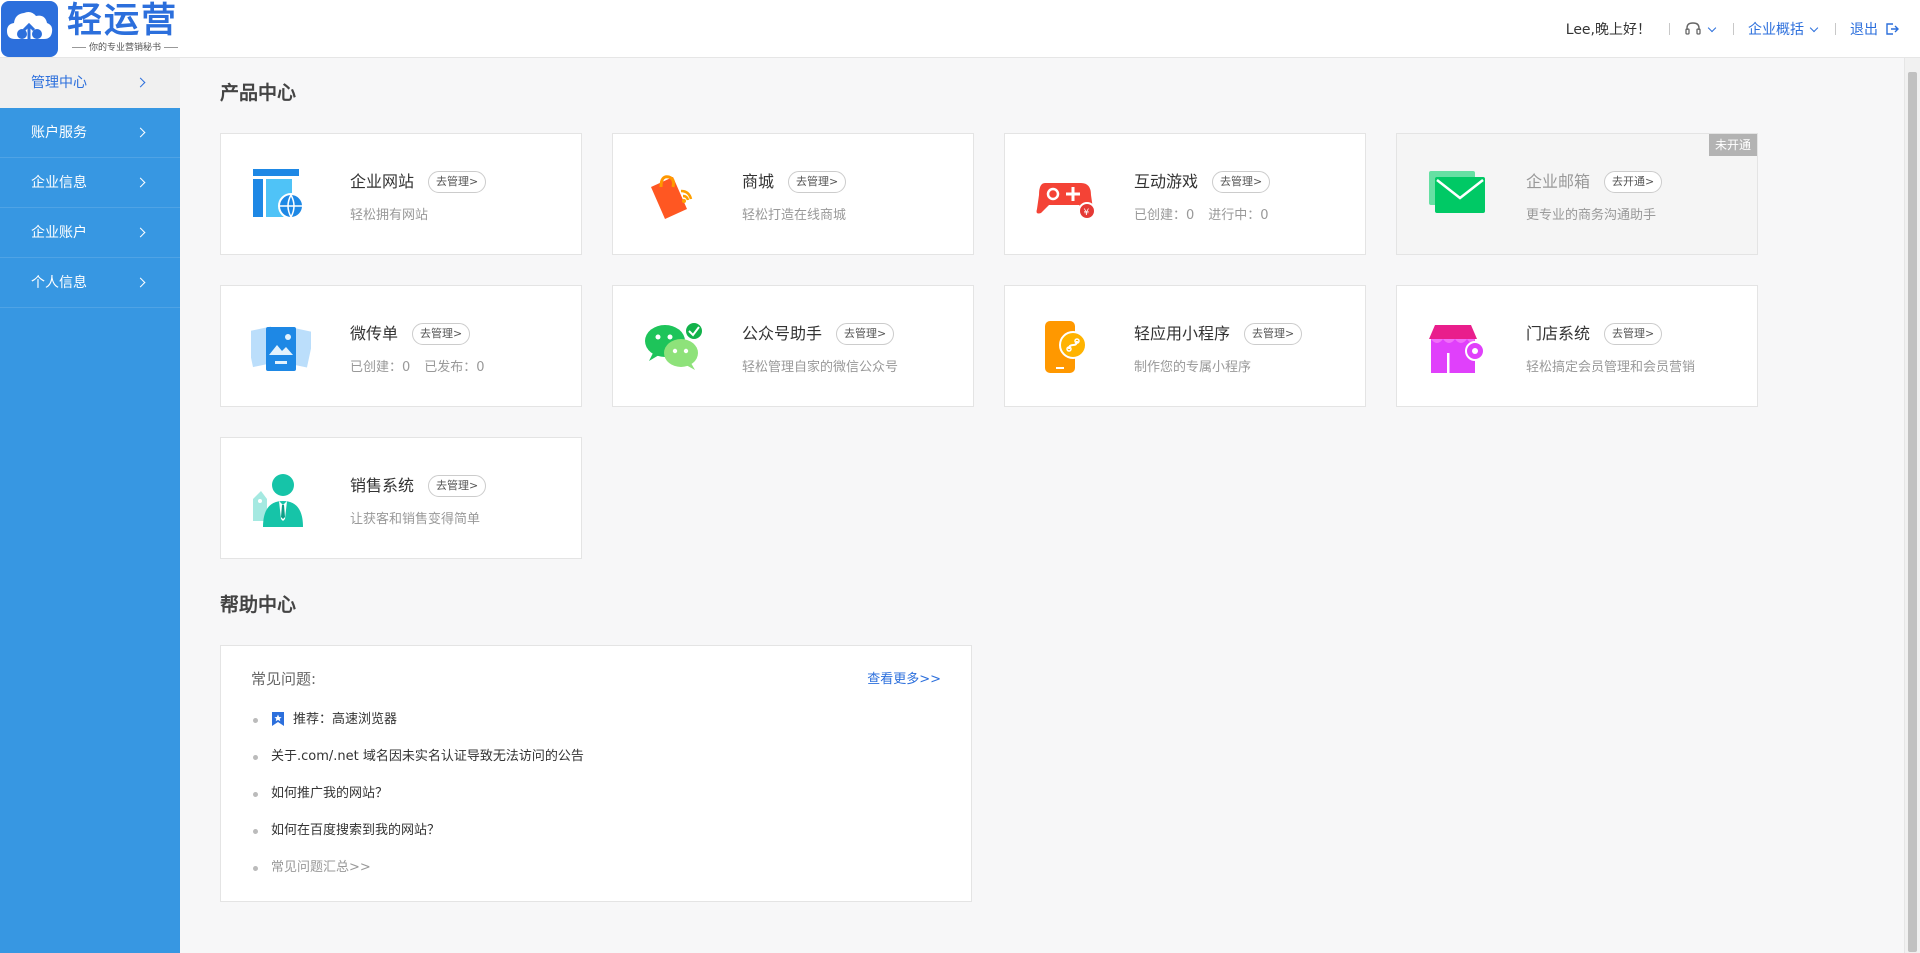 This screenshot has width=1920, height=953. I want to click on sidebar-item-label: 个人信息, so click(59, 283).